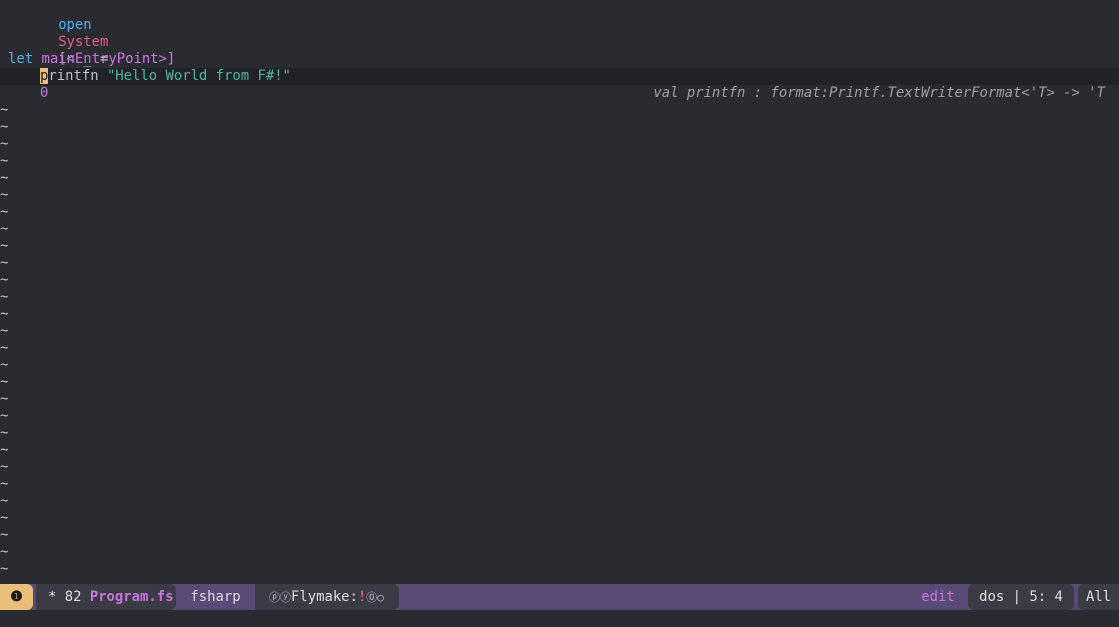 Image resolution: width=1119 pixels, height=627 pixels. What do you see at coordinates (559, 59) in the screenshot?
I see `code-line-4: let main _ =` at bounding box center [559, 59].